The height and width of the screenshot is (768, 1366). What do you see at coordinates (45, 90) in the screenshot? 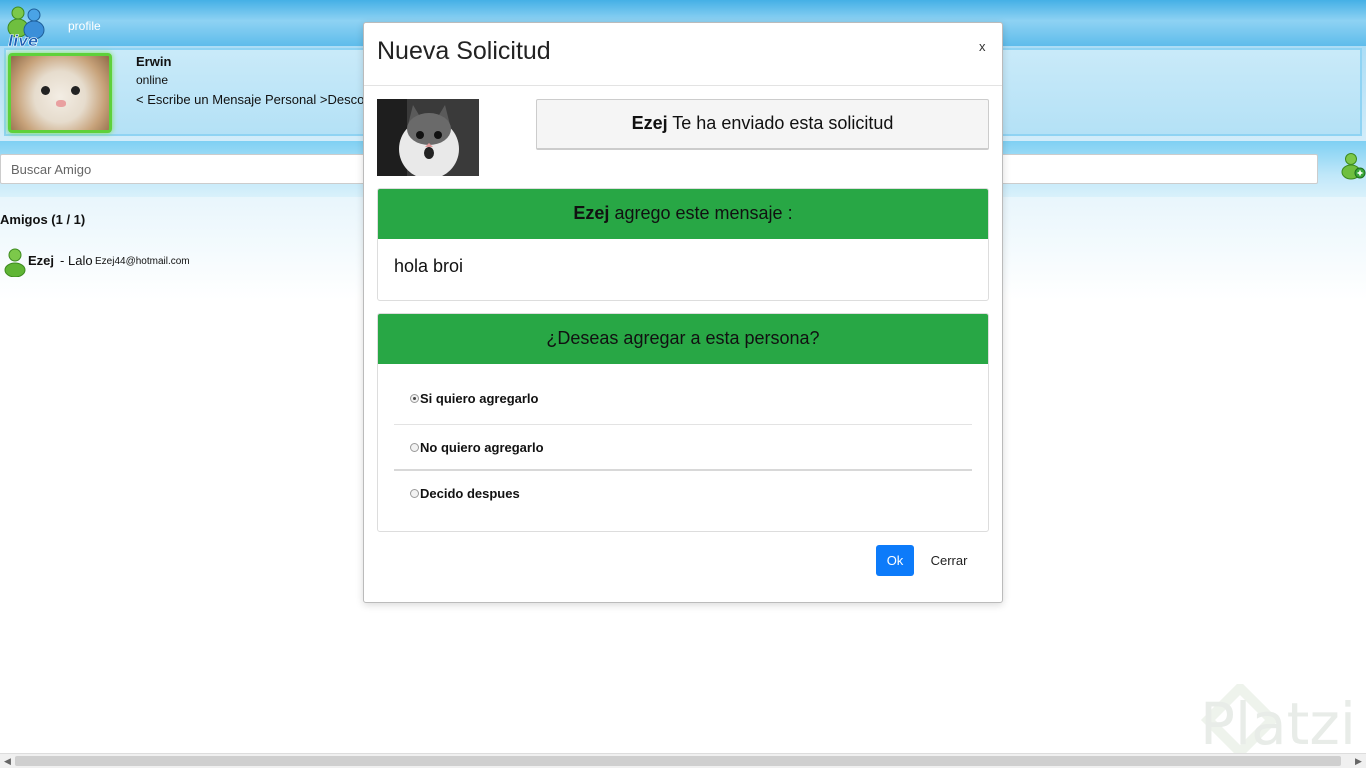
I see `avatar-eye-left-icon` at bounding box center [45, 90].